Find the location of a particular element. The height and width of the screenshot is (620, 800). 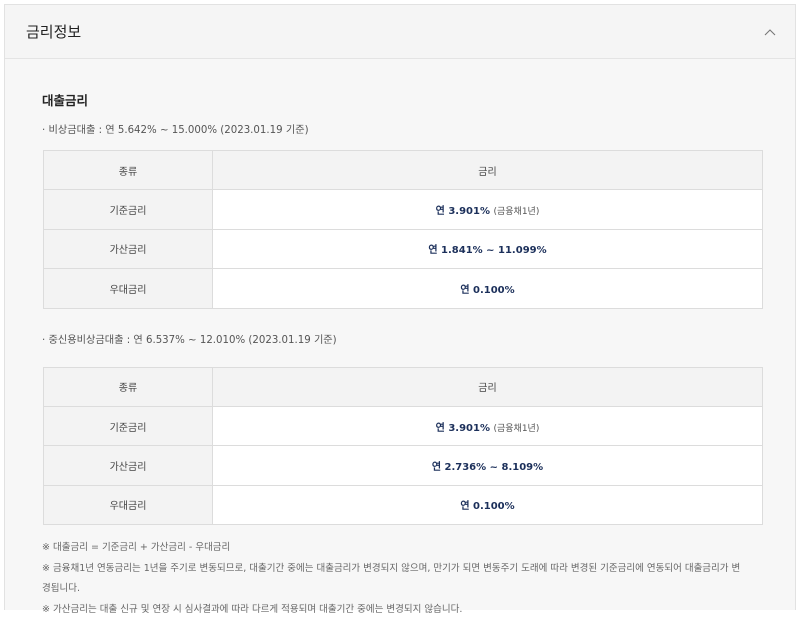

rate-value: 연 2.736% ~ 8.109% is located at coordinates (487, 468).